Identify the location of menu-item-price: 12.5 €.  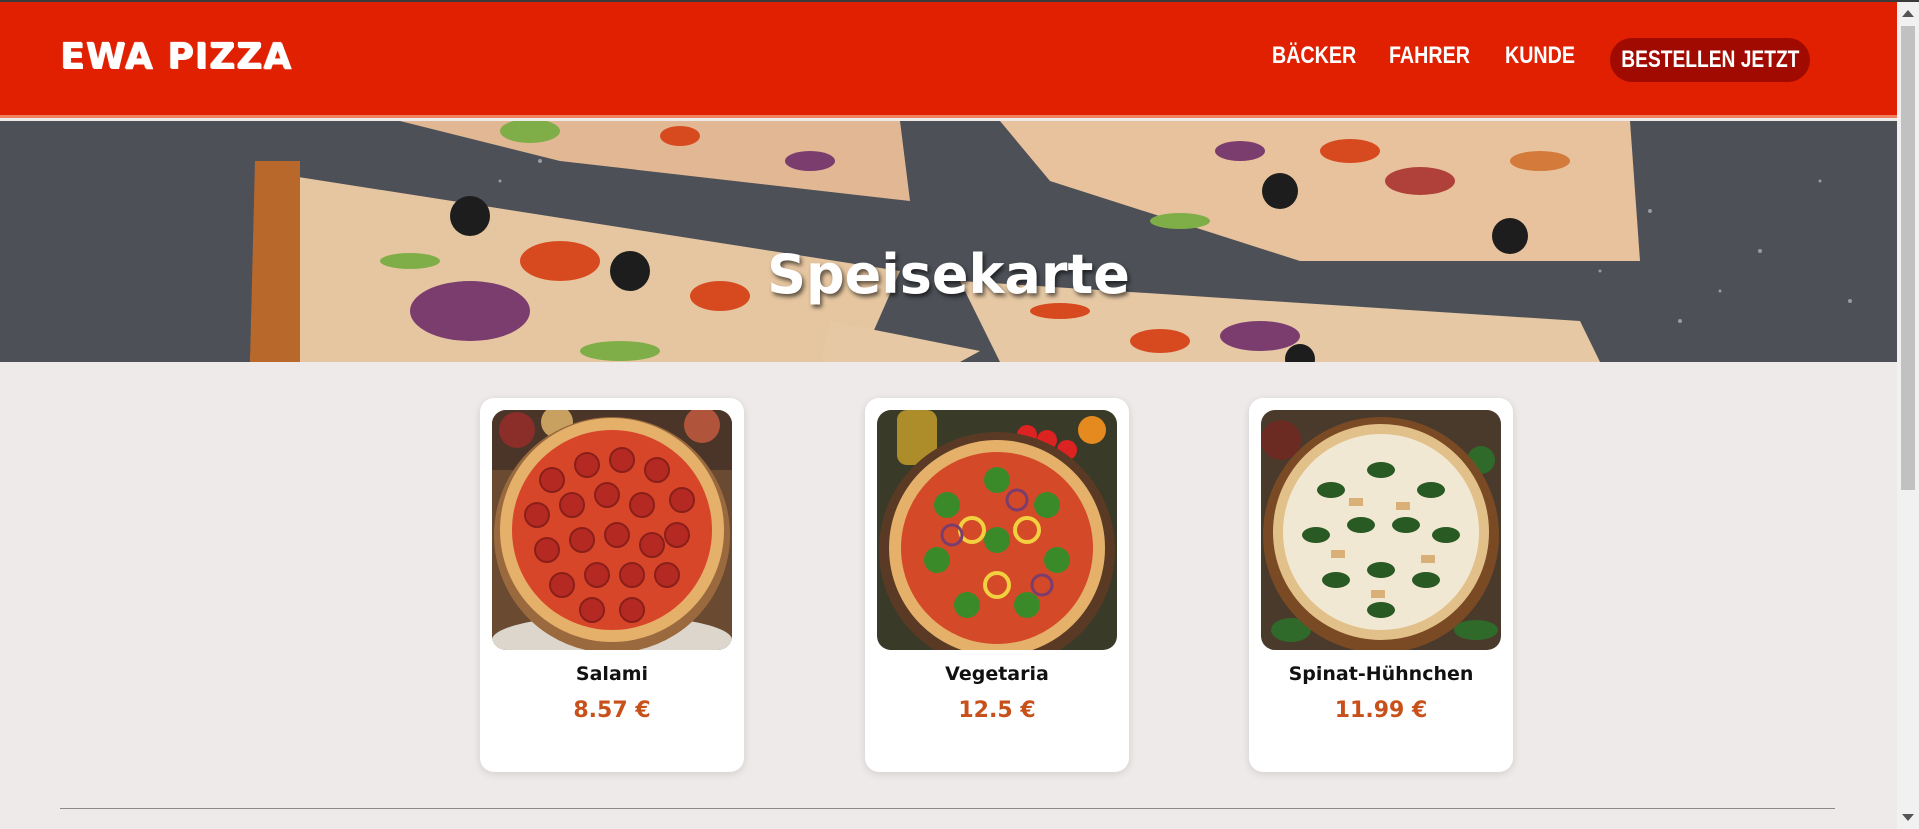
(997, 710).